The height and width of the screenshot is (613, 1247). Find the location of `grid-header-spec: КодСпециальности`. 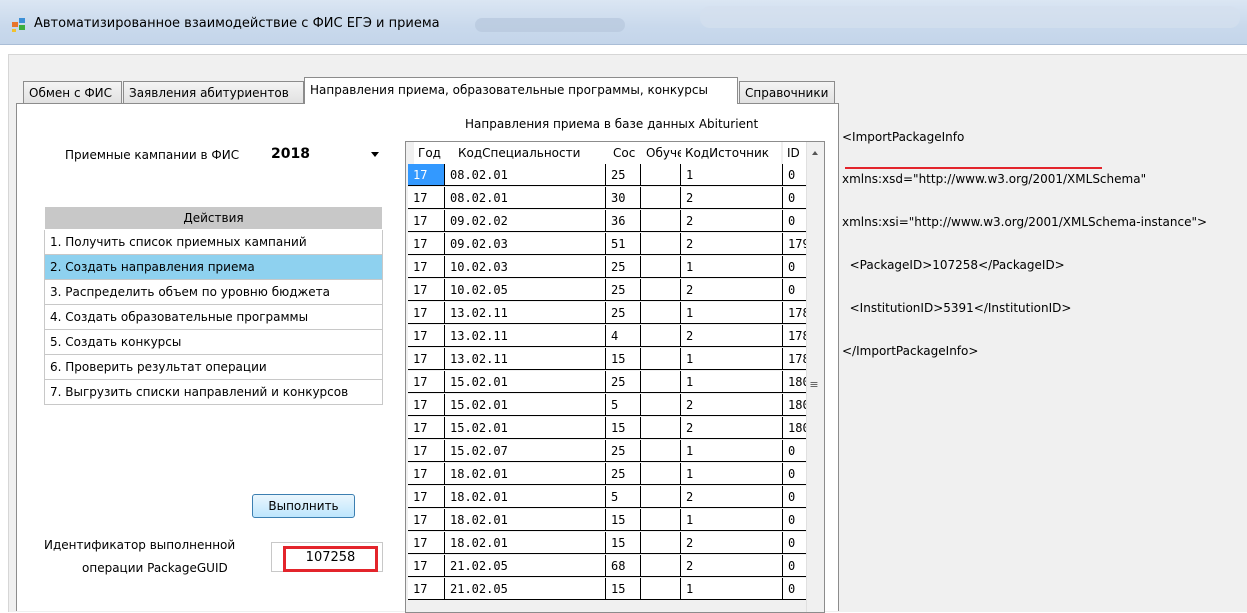

grid-header-spec: КодСпециальности is located at coordinates (531, 153).